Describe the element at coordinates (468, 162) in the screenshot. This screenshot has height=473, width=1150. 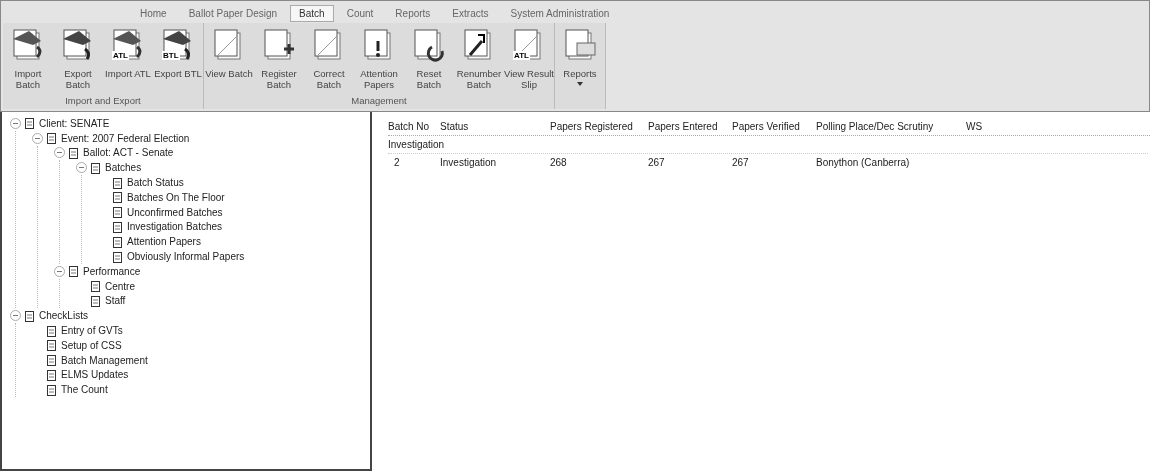
I see `table-cell: Investigation` at that location.